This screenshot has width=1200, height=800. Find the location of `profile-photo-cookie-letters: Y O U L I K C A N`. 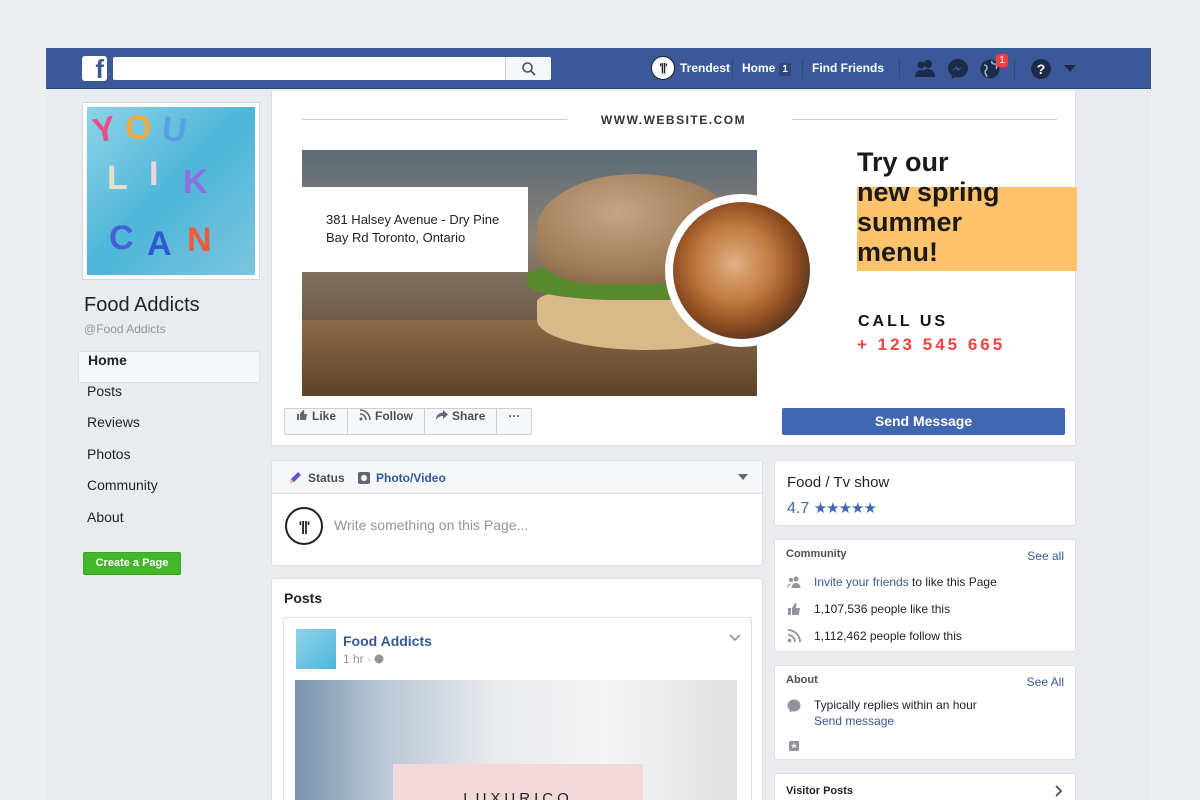

profile-photo-cookie-letters: Y O U L I K C A N is located at coordinates (171, 191).